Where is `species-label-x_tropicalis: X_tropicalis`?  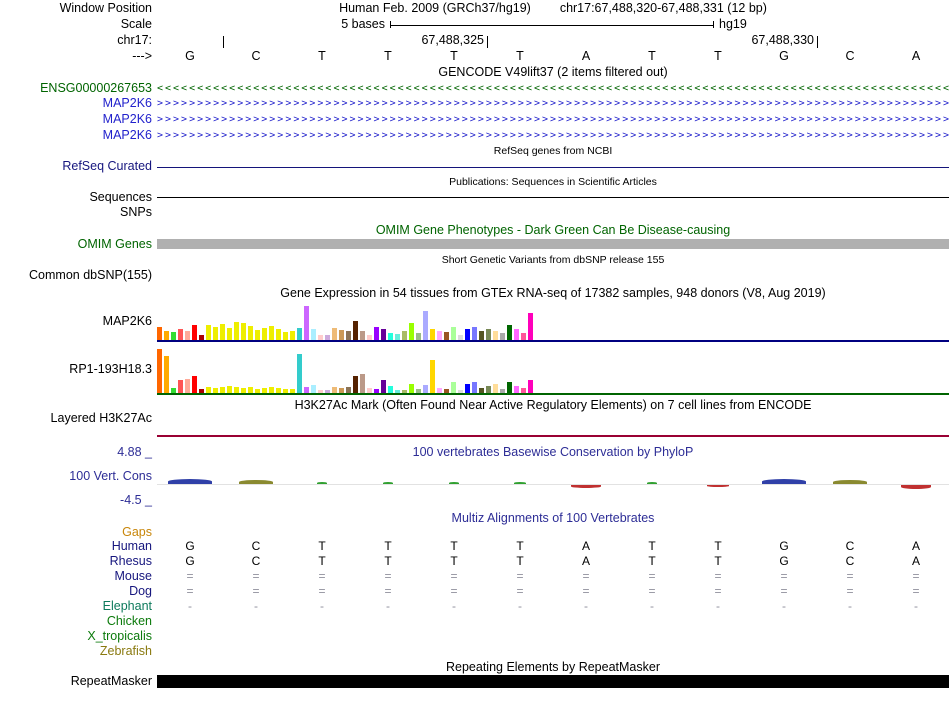
species-label-x_tropicalis: X_tropicalis is located at coordinates (76, 636).